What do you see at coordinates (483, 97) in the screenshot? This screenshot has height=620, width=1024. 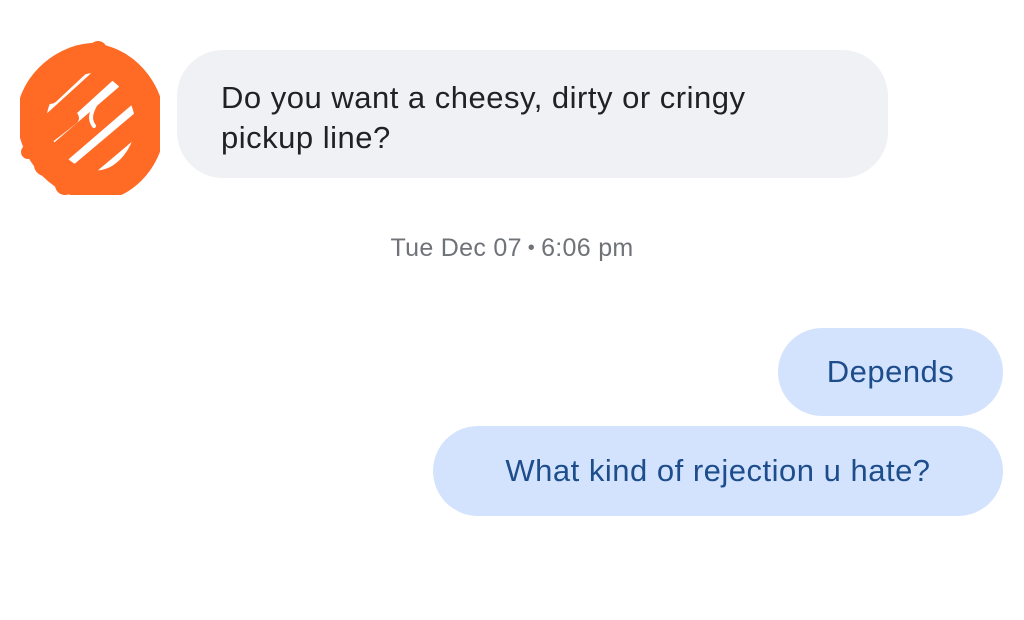 I see `incoming-message-line-1: Do you want a cheesy, dirty or cringy` at bounding box center [483, 97].